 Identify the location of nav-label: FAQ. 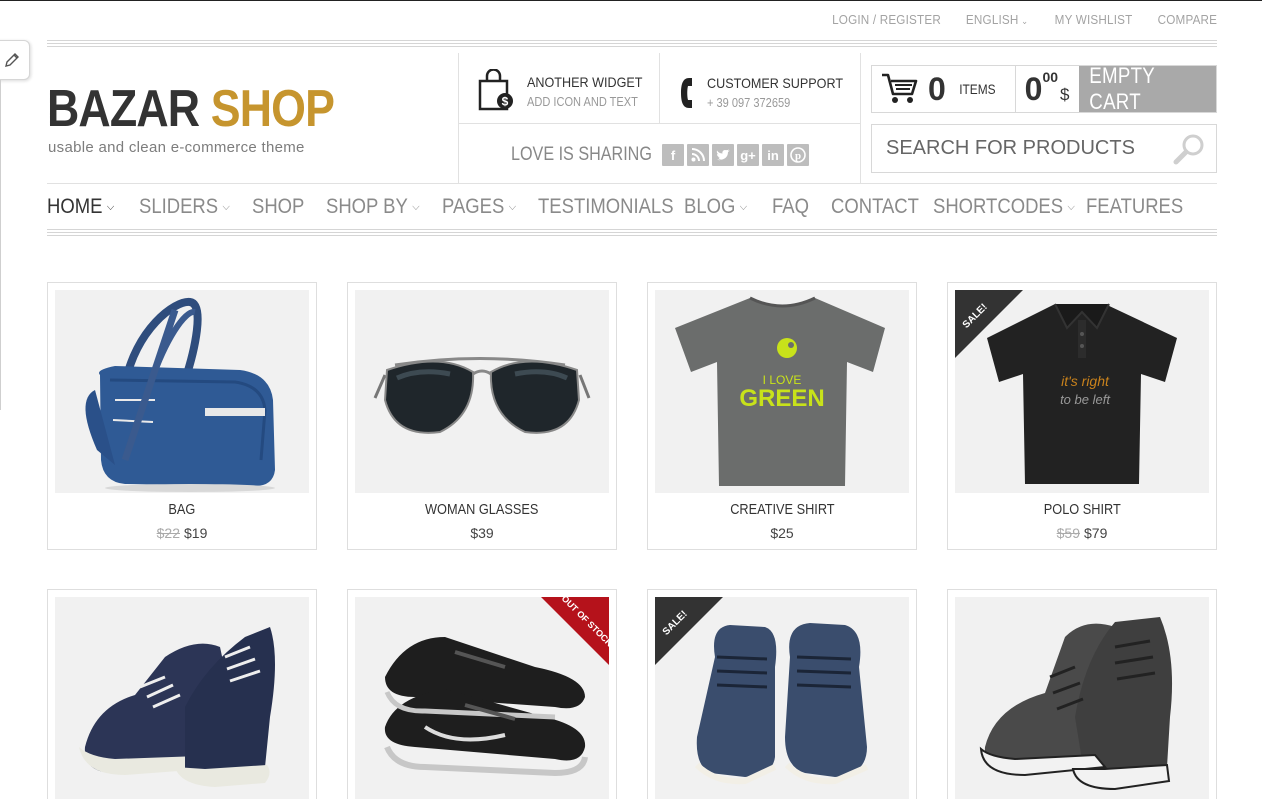
(790, 206).